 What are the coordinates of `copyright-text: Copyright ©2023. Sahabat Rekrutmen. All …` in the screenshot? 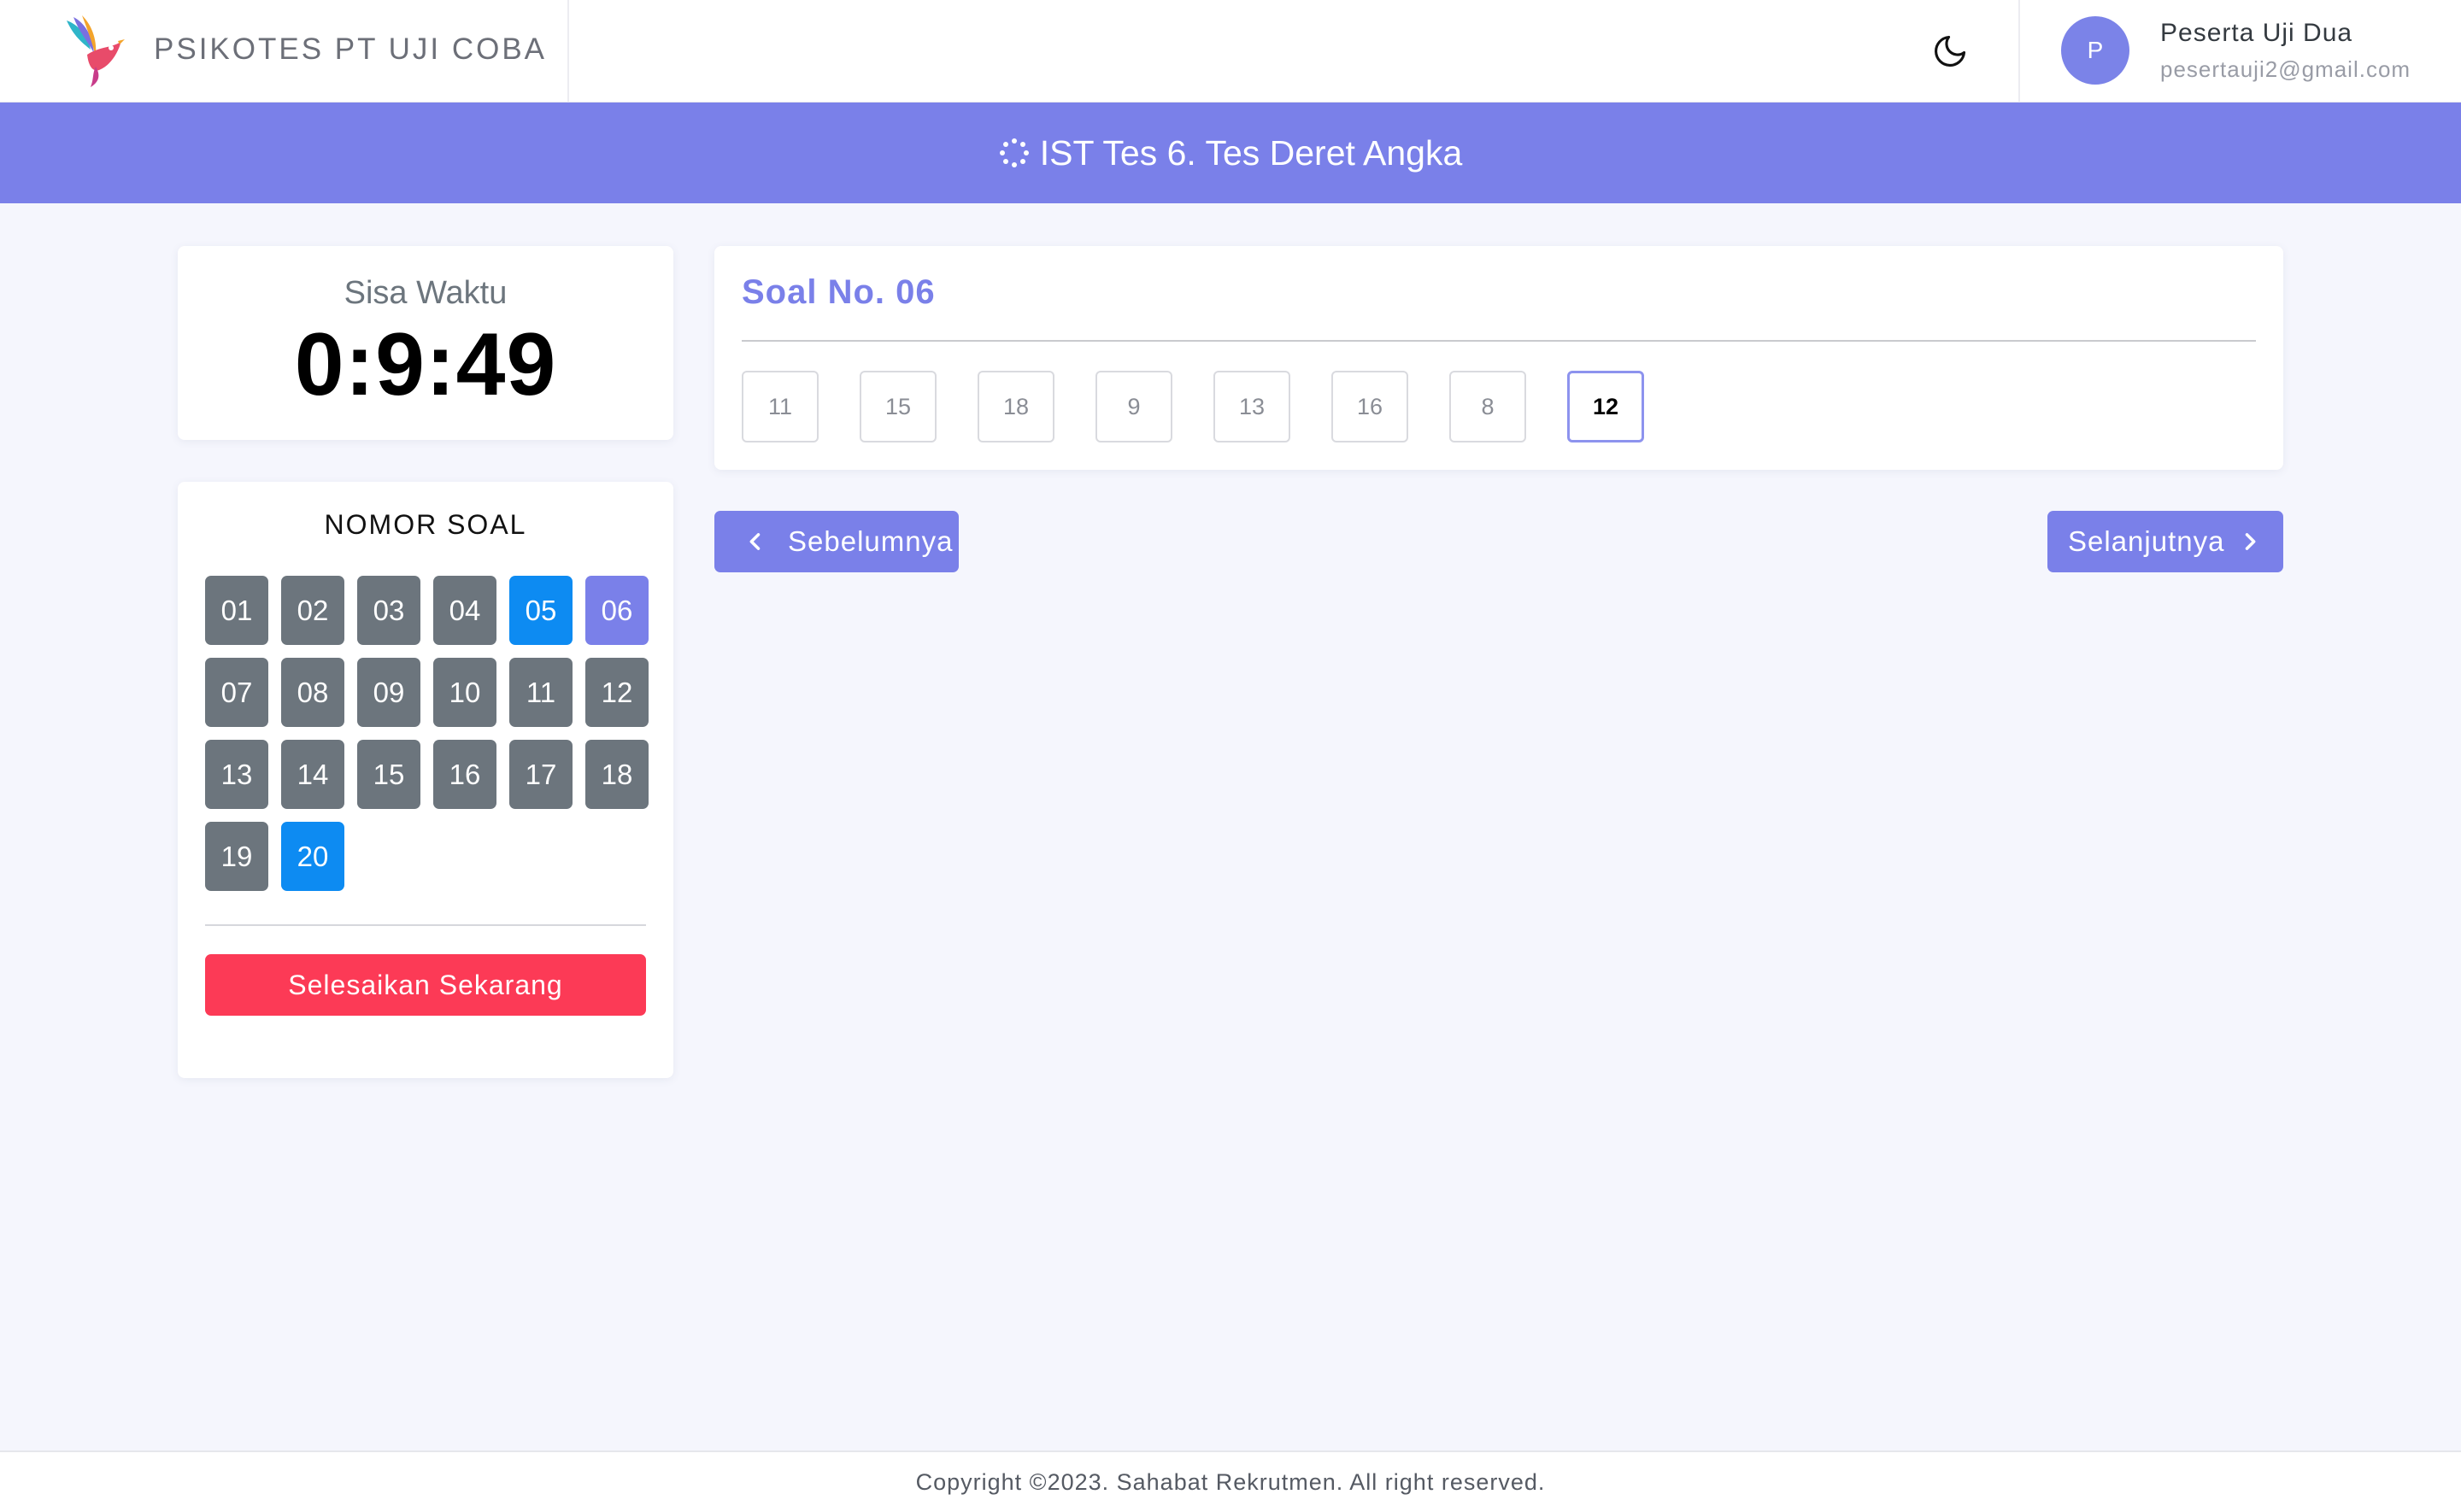 It's located at (1230, 1481).